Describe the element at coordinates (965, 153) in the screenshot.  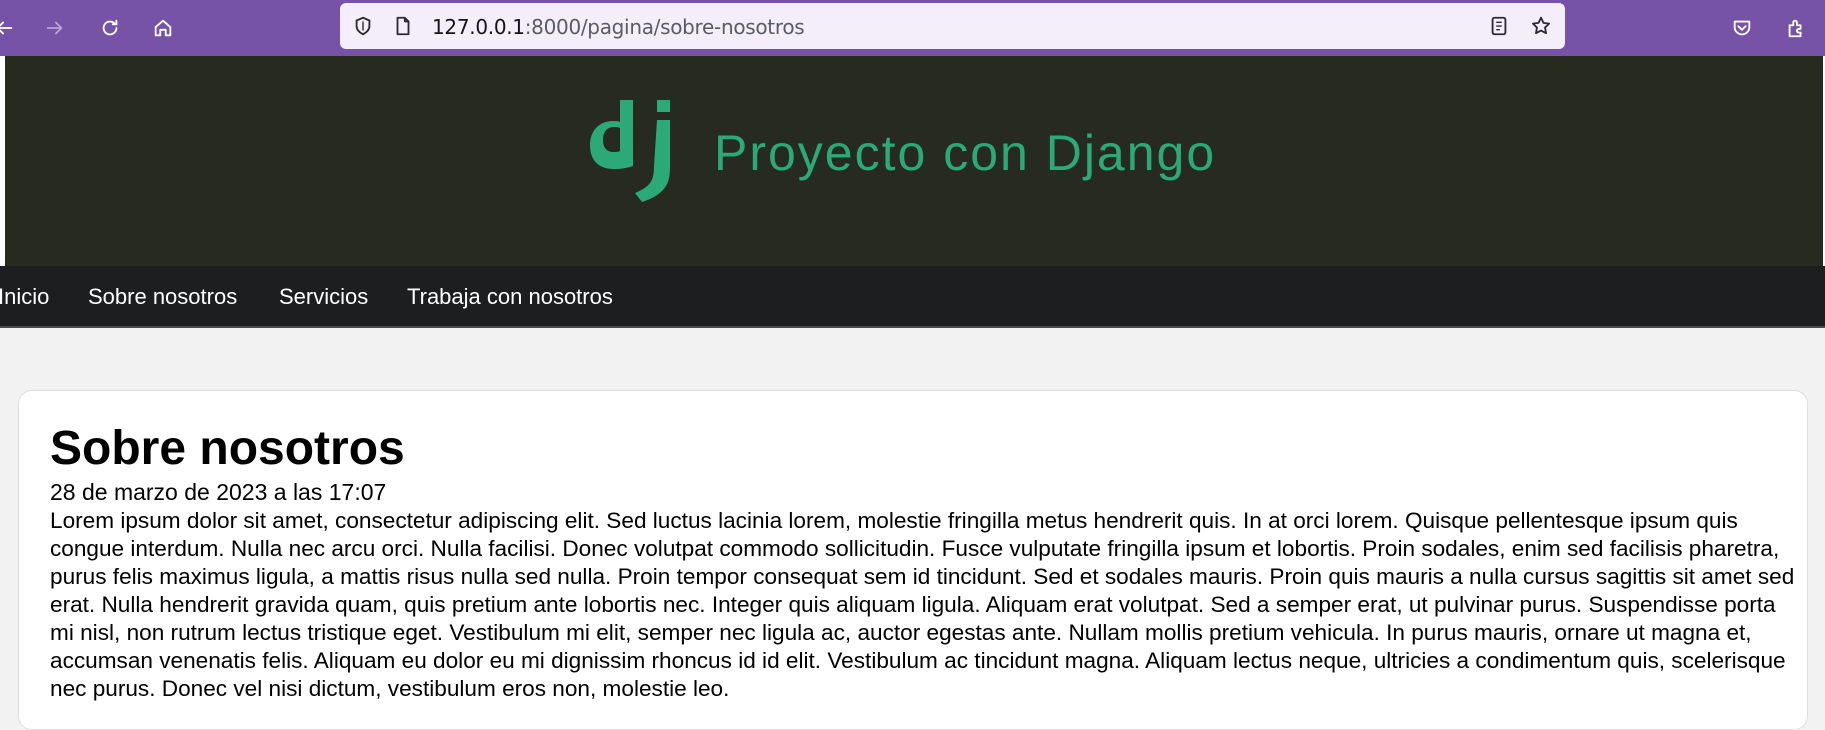
I see `site-title: Proyecto con Django` at that location.